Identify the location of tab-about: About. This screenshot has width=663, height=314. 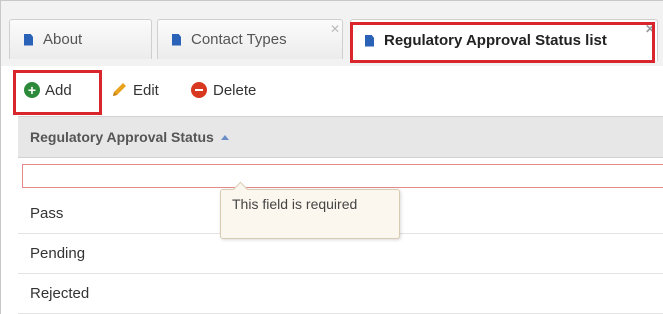
(80, 39).